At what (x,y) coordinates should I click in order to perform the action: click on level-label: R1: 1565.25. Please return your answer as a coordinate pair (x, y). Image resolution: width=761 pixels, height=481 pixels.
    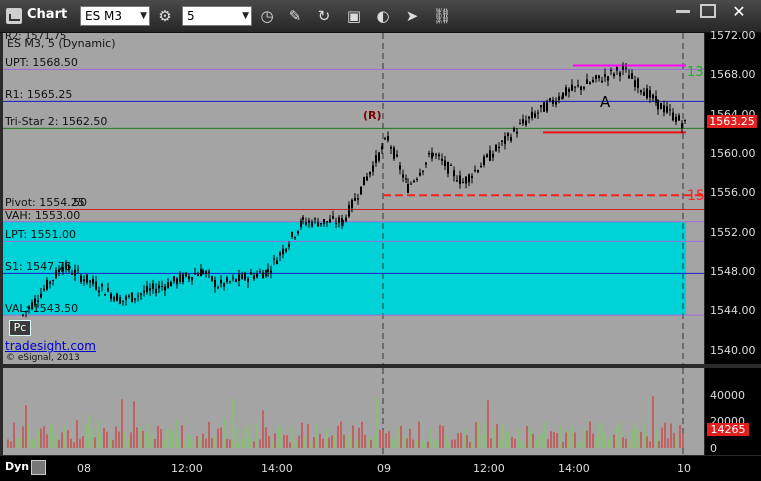
    Looking at the image, I should click on (39, 95).